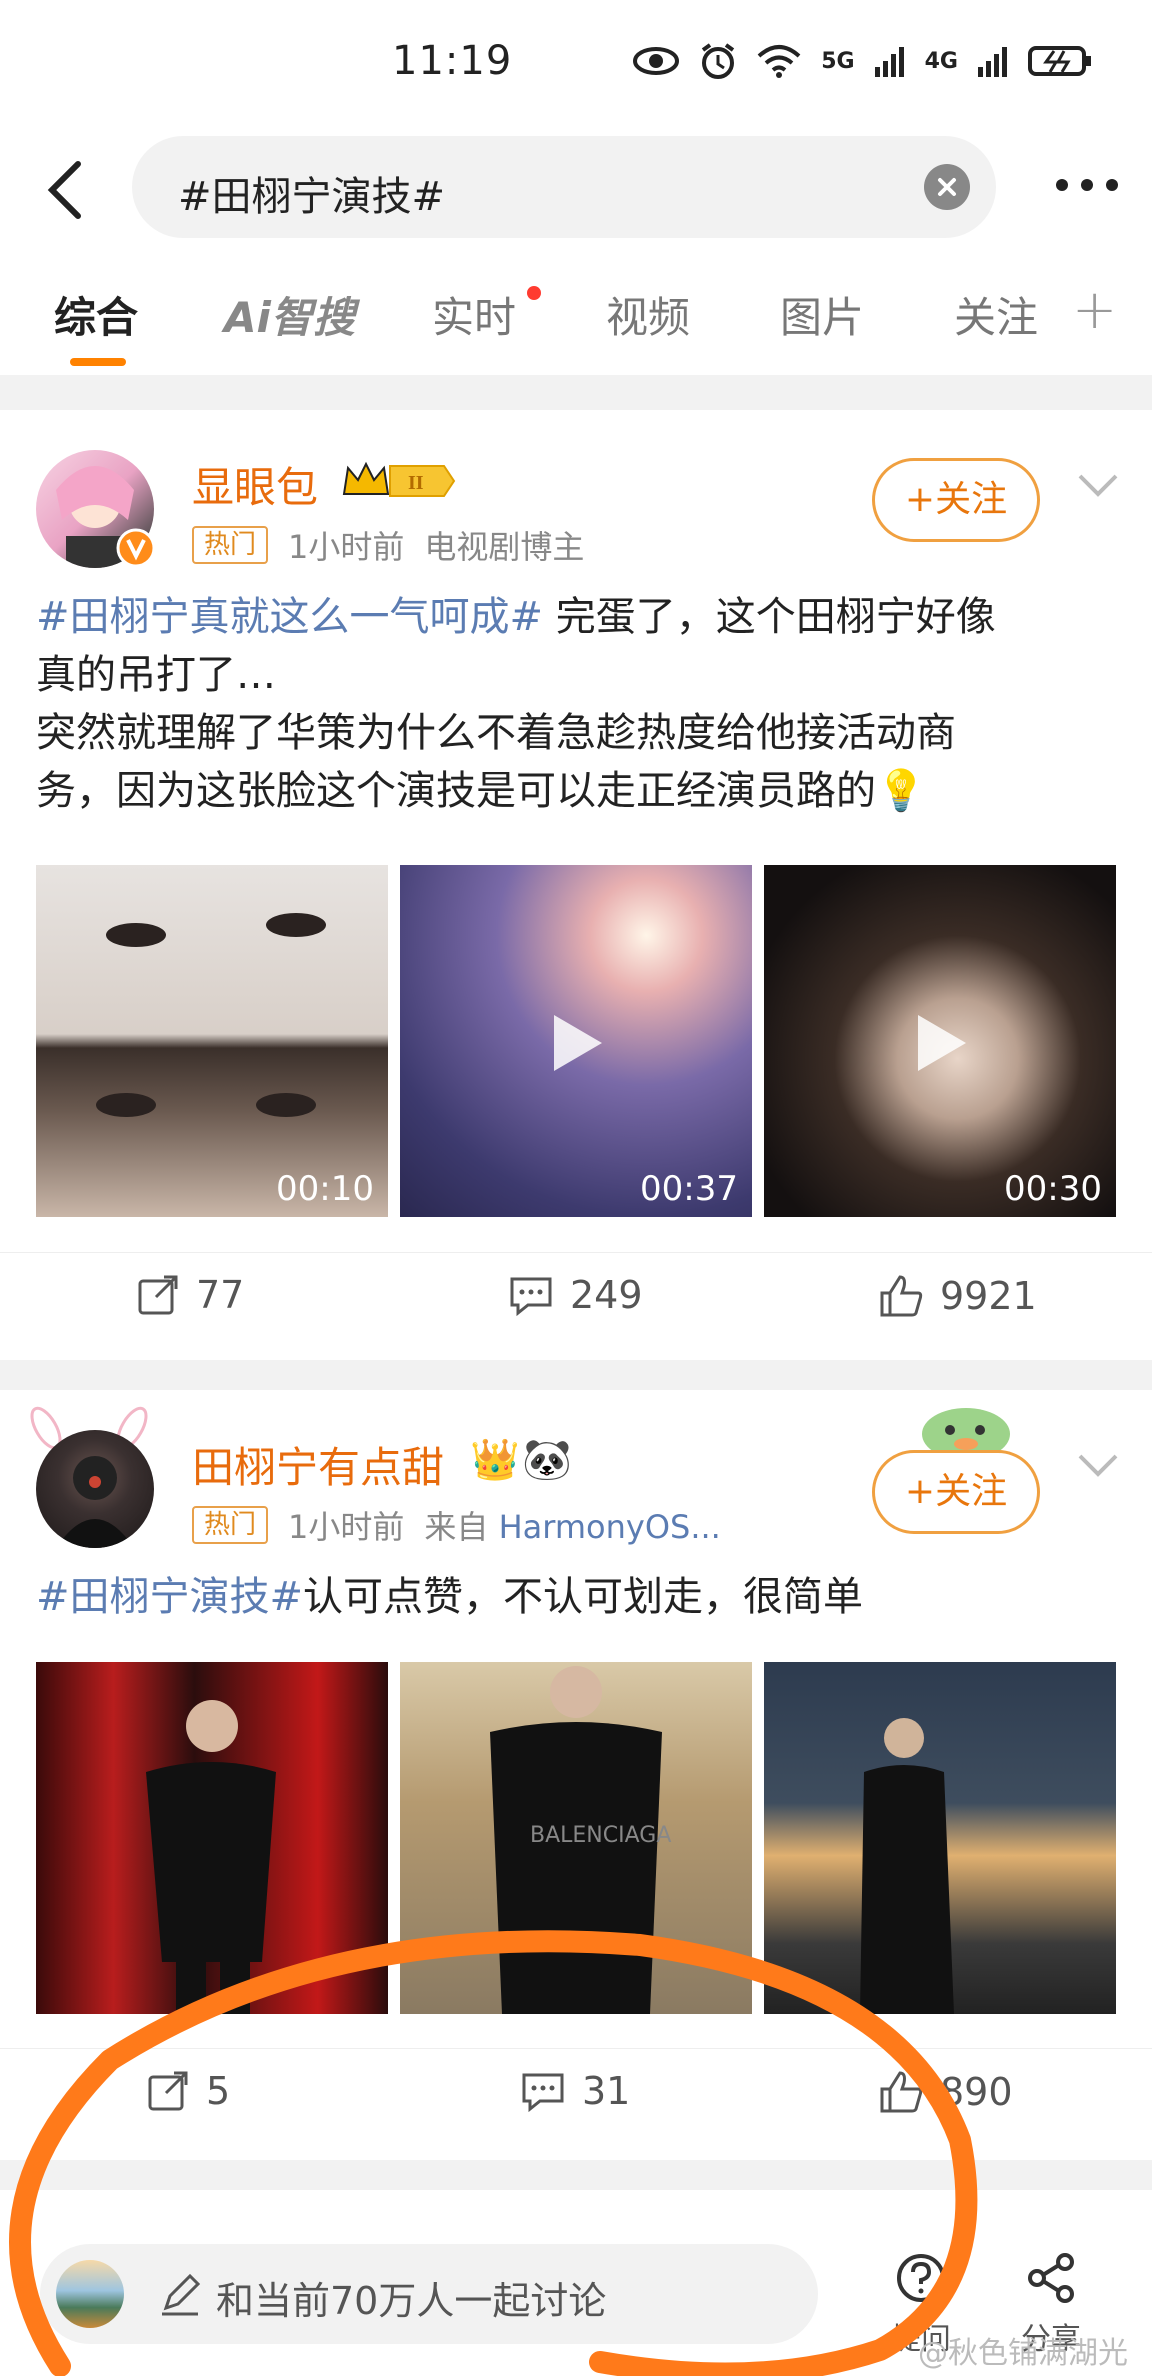 The height and width of the screenshot is (2376, 1152). Describe the element at coordinates (648, 314) in the screenshot. I see `tab-video: 视频` at that location.